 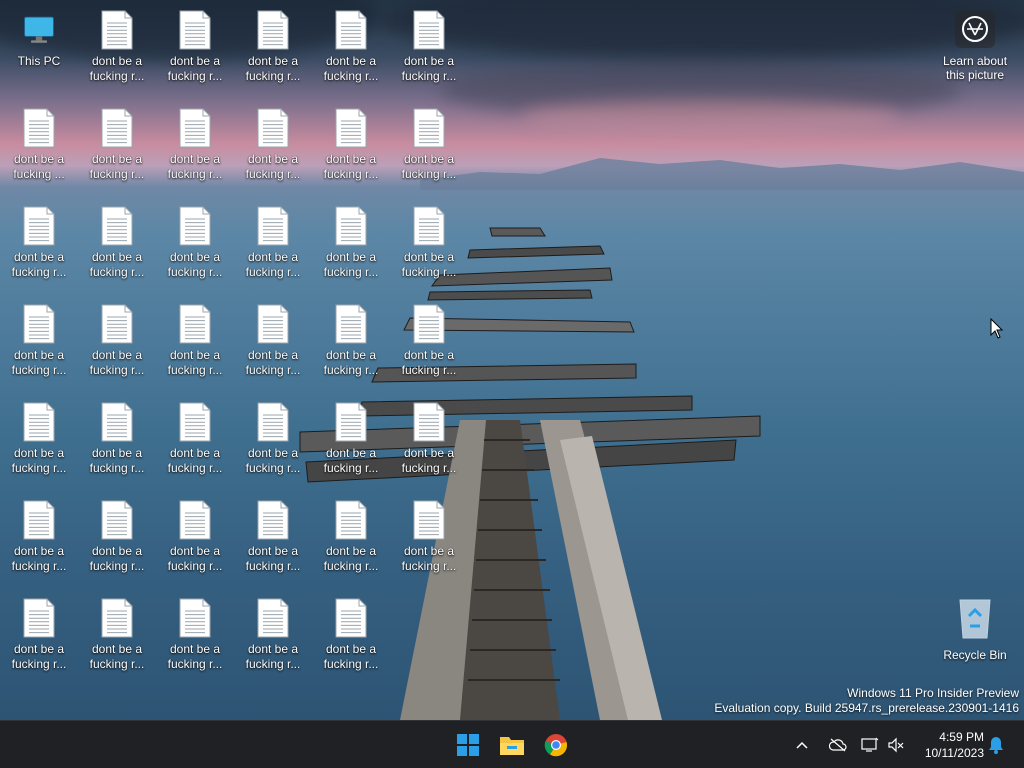 What do you see at coordinates (802, 745) in the screenshot?
I see `show-hidden-icons-button` at bounding box center [802, 745].